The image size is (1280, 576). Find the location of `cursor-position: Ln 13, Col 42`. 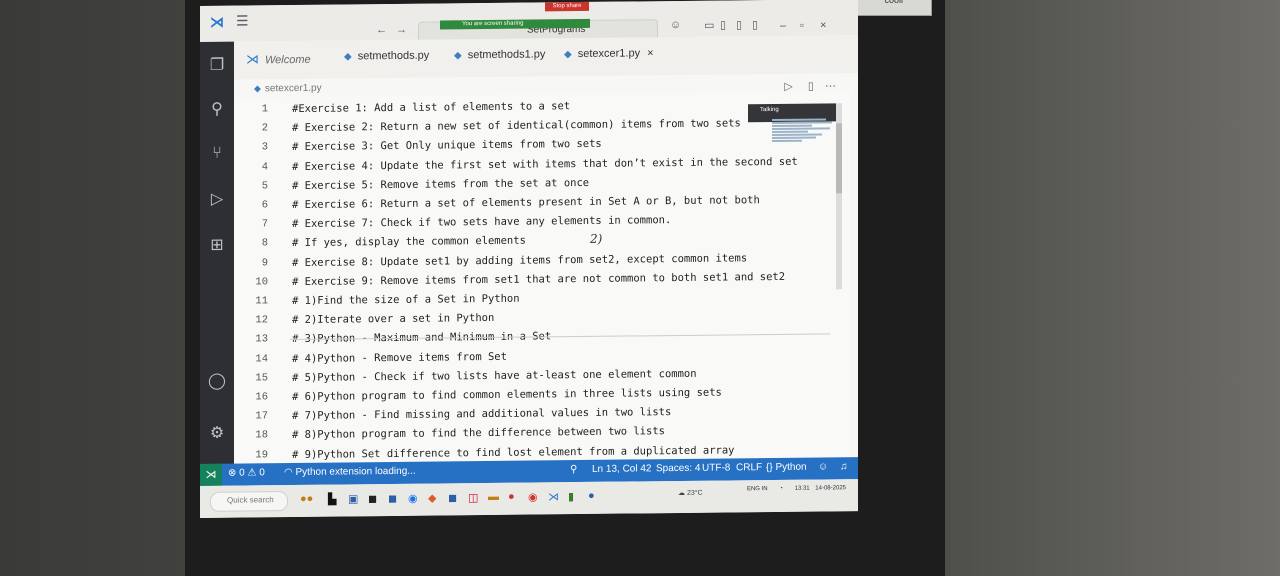

cursor-position: Ln 13, Col 42 is located at coordinates (622, 469).